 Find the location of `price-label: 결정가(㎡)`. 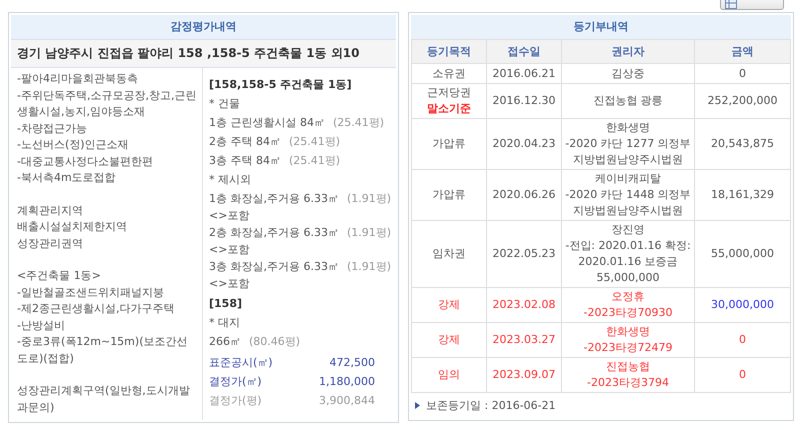

price-label: 결정가(㎡) is located at coordinates (235, 382).